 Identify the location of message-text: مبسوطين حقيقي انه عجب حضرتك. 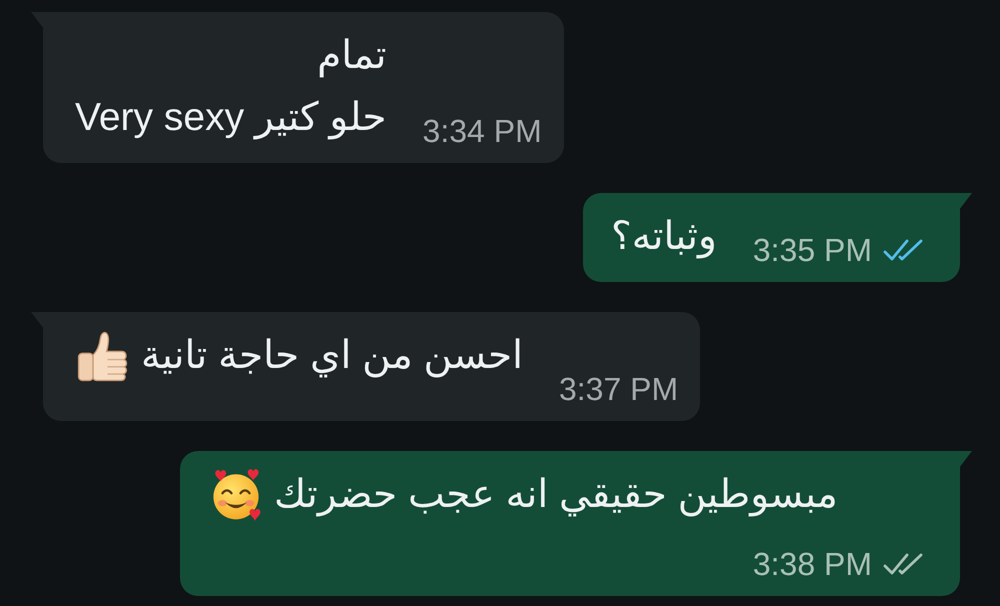
(556, 495).